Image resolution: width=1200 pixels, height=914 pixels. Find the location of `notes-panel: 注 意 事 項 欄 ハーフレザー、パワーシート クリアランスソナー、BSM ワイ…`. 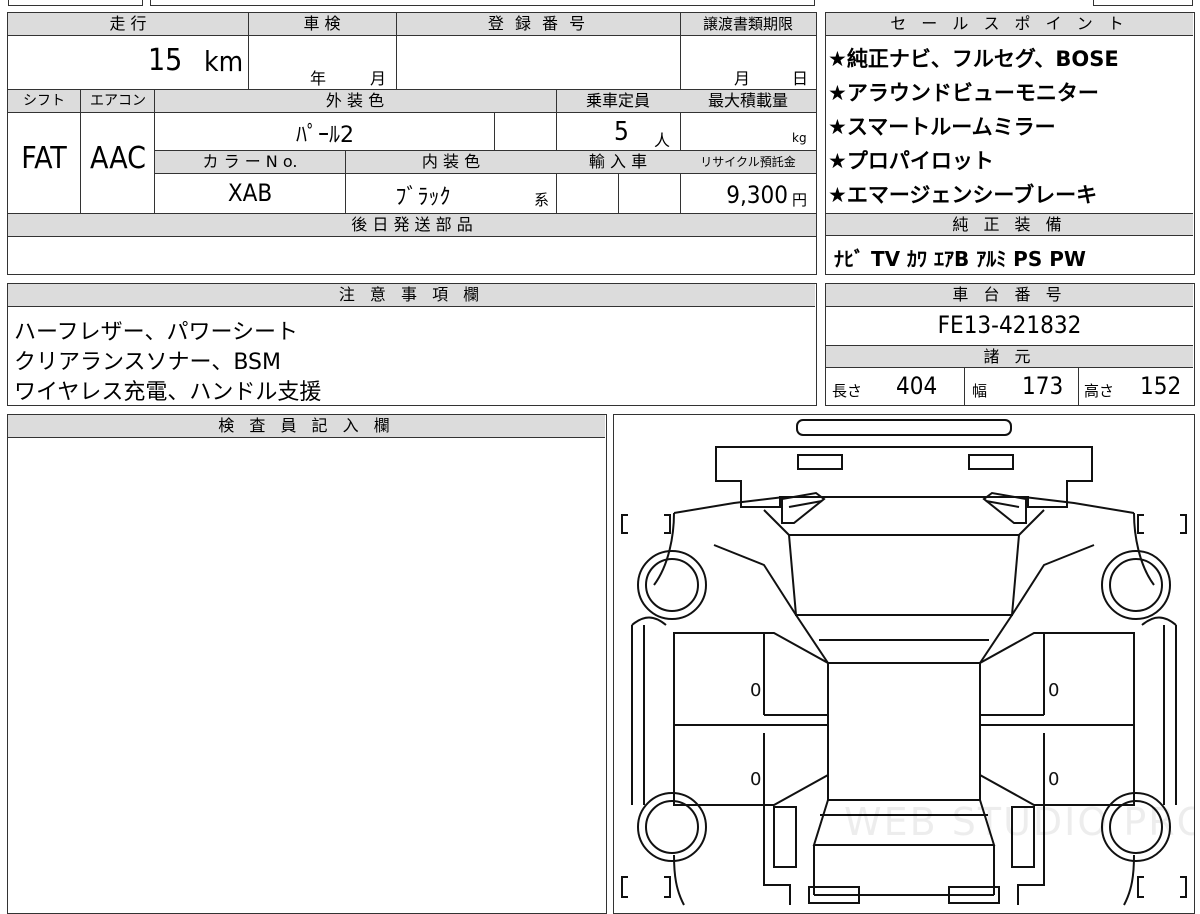

notes-panel: 注 意 事 項 欄 ハーフレザー、パワーシート クリアランスソナー、BSM ワイ… is located at coordinates (412, 344).